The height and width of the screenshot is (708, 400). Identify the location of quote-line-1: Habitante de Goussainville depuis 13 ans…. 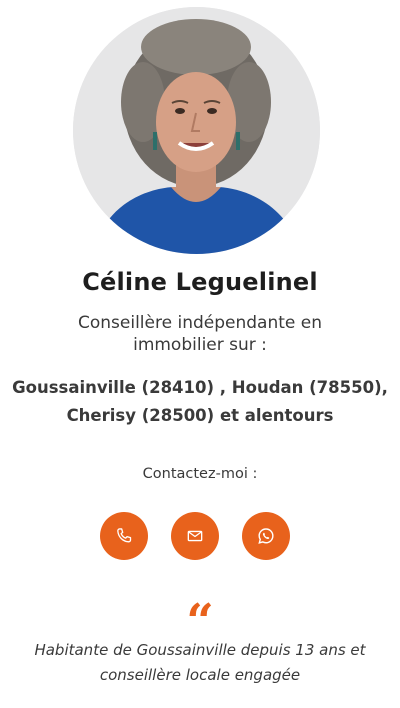
(200, 650).